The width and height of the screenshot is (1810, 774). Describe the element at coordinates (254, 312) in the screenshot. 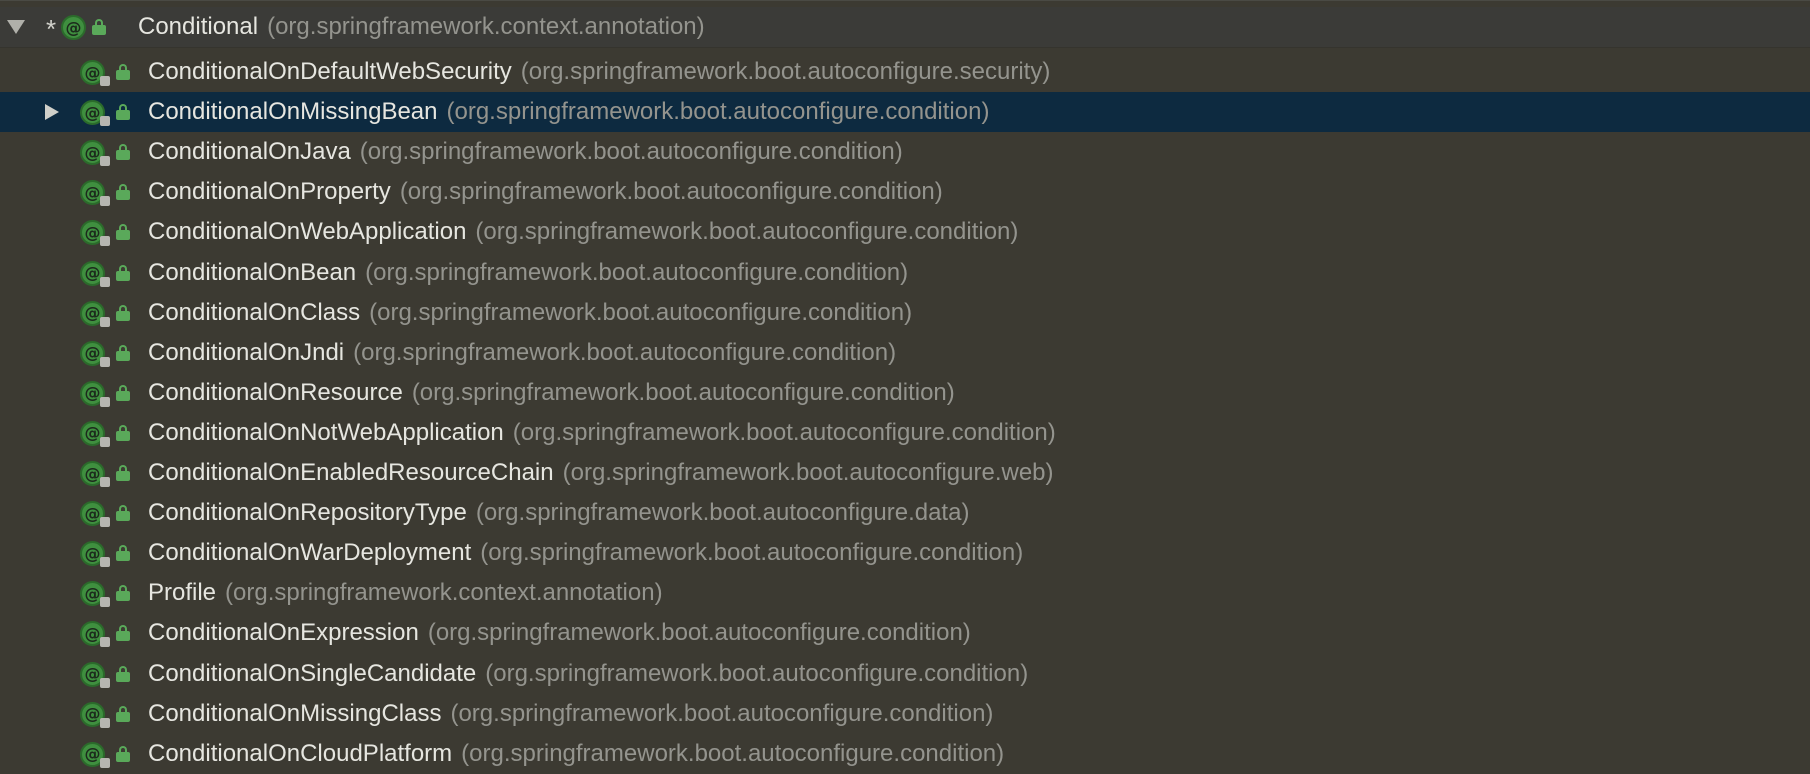

I see `class-name: ConditionalOnClass` at that location.